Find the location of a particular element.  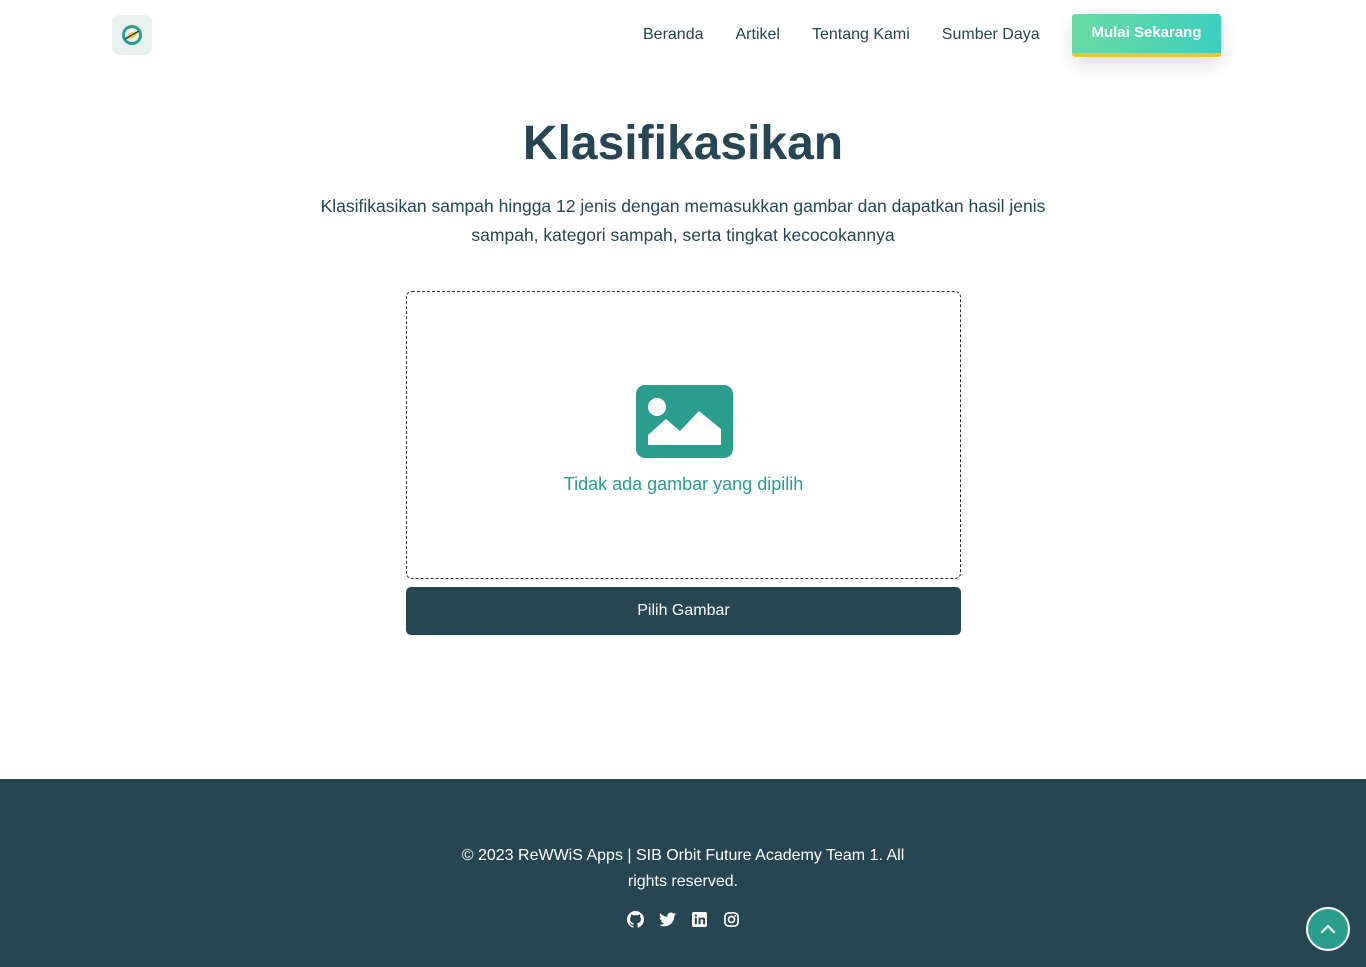

image-dropzone: Tidak ada gambar yang dipilih is located at coordinates (683, 435).